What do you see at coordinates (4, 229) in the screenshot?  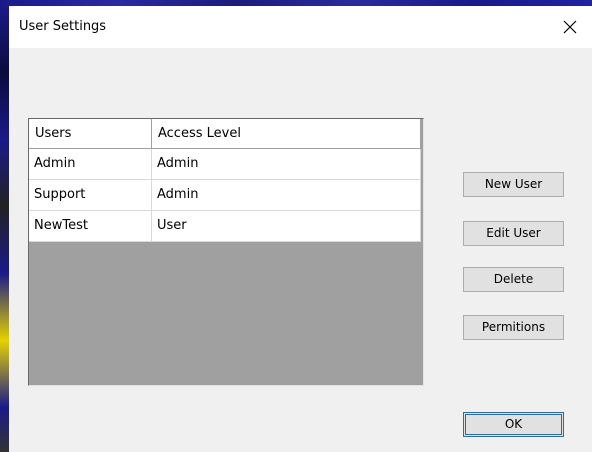 I see `background-strip-left` at bounding box center [4, 229].